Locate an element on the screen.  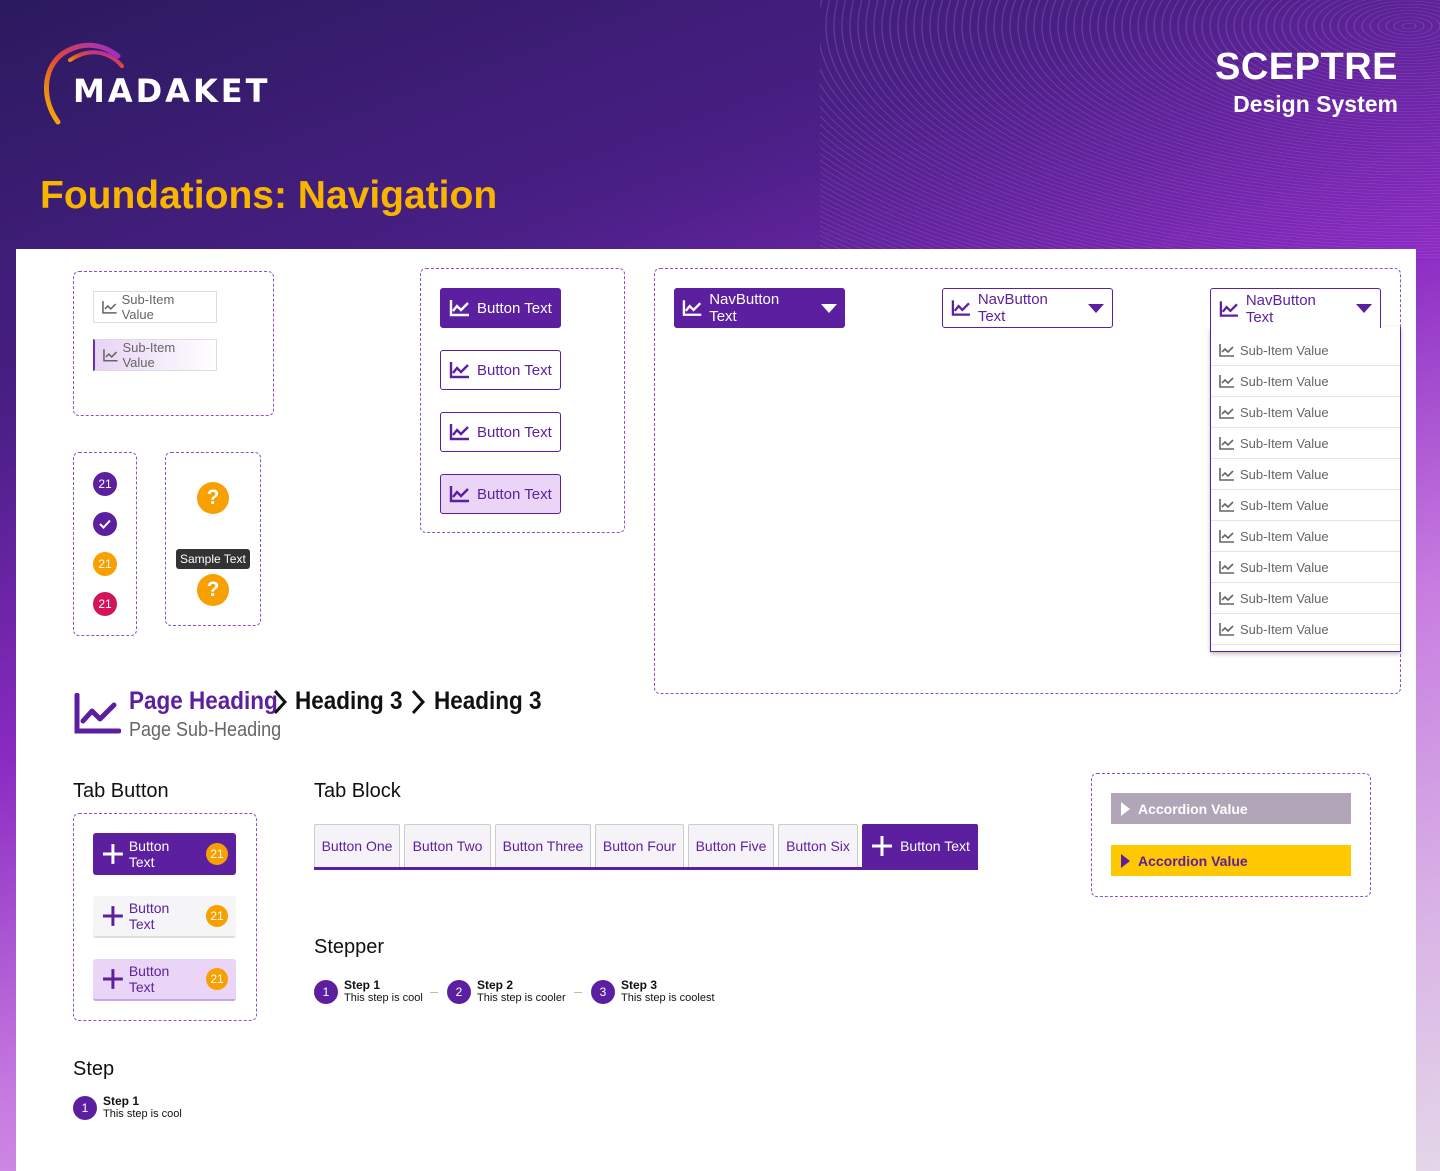
accordion-item-highlighted: Accordion Value is located at coordinates (1231, 860).